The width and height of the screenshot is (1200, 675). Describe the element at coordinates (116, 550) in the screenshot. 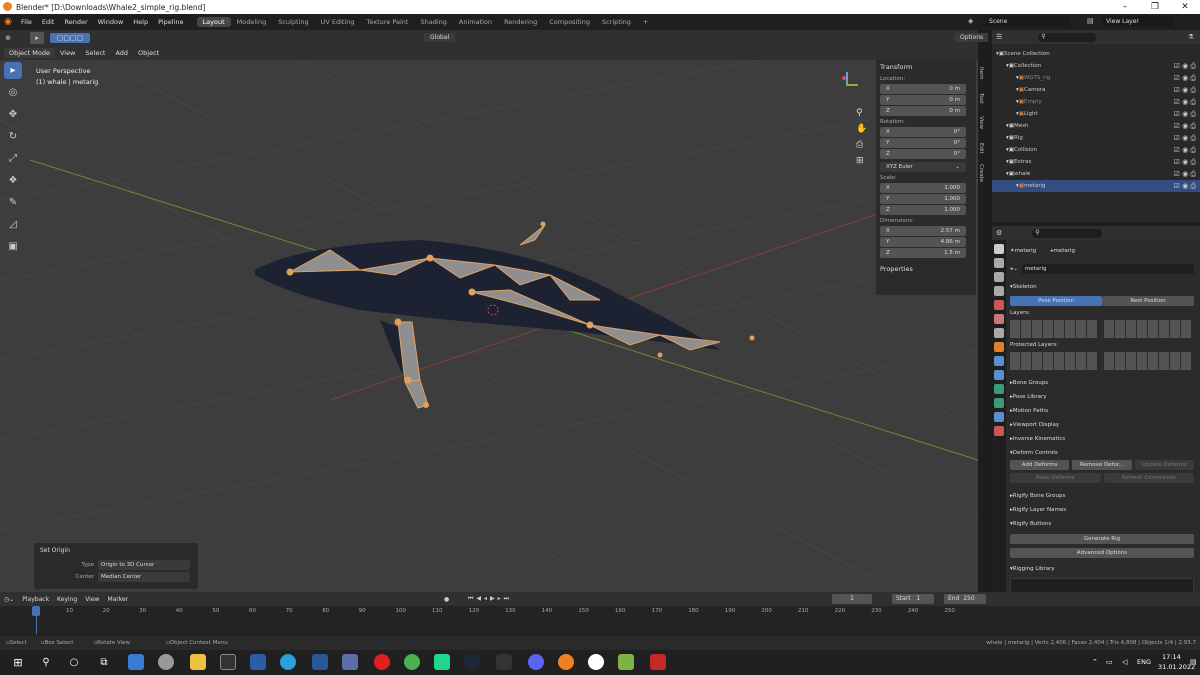

I see `set-origin-title: Set Origin` at that location.